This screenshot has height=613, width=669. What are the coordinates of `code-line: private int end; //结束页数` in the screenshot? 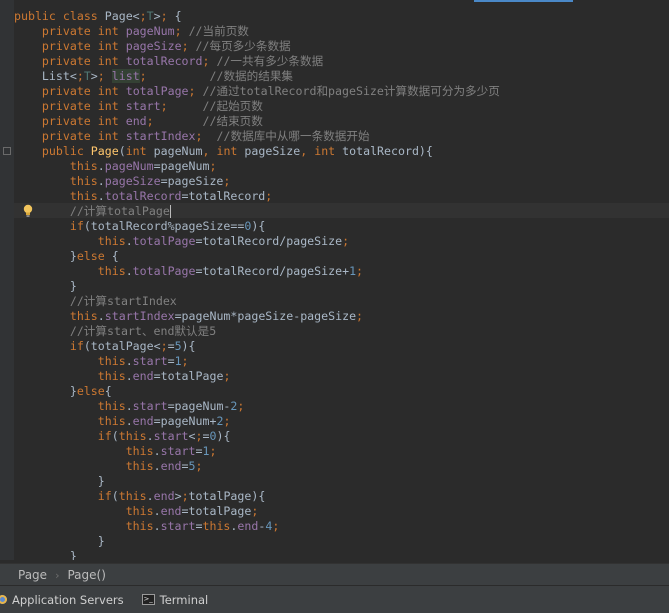 It's located at (341, 121).